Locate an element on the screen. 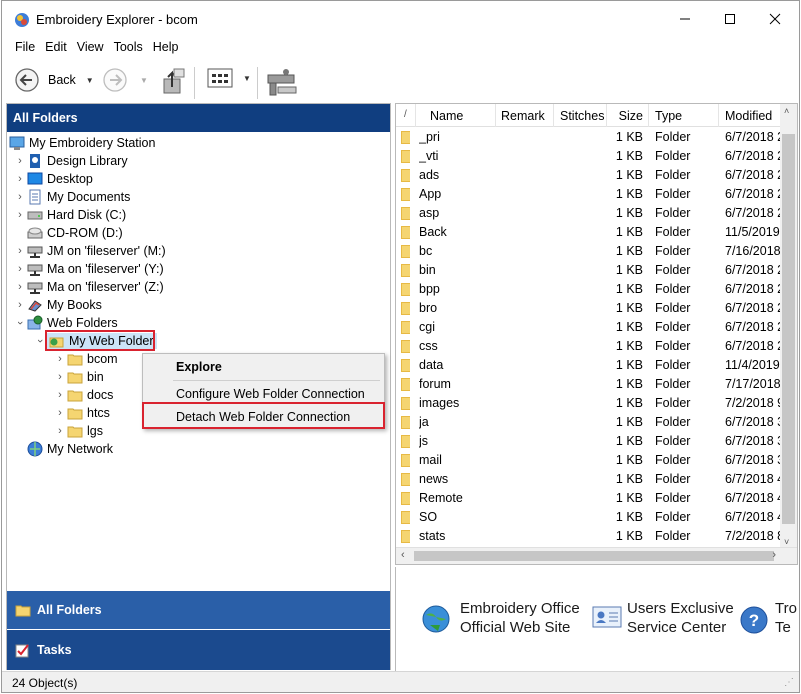  views-dropdown-icon: ▼ is located at coordinates (247, 78).